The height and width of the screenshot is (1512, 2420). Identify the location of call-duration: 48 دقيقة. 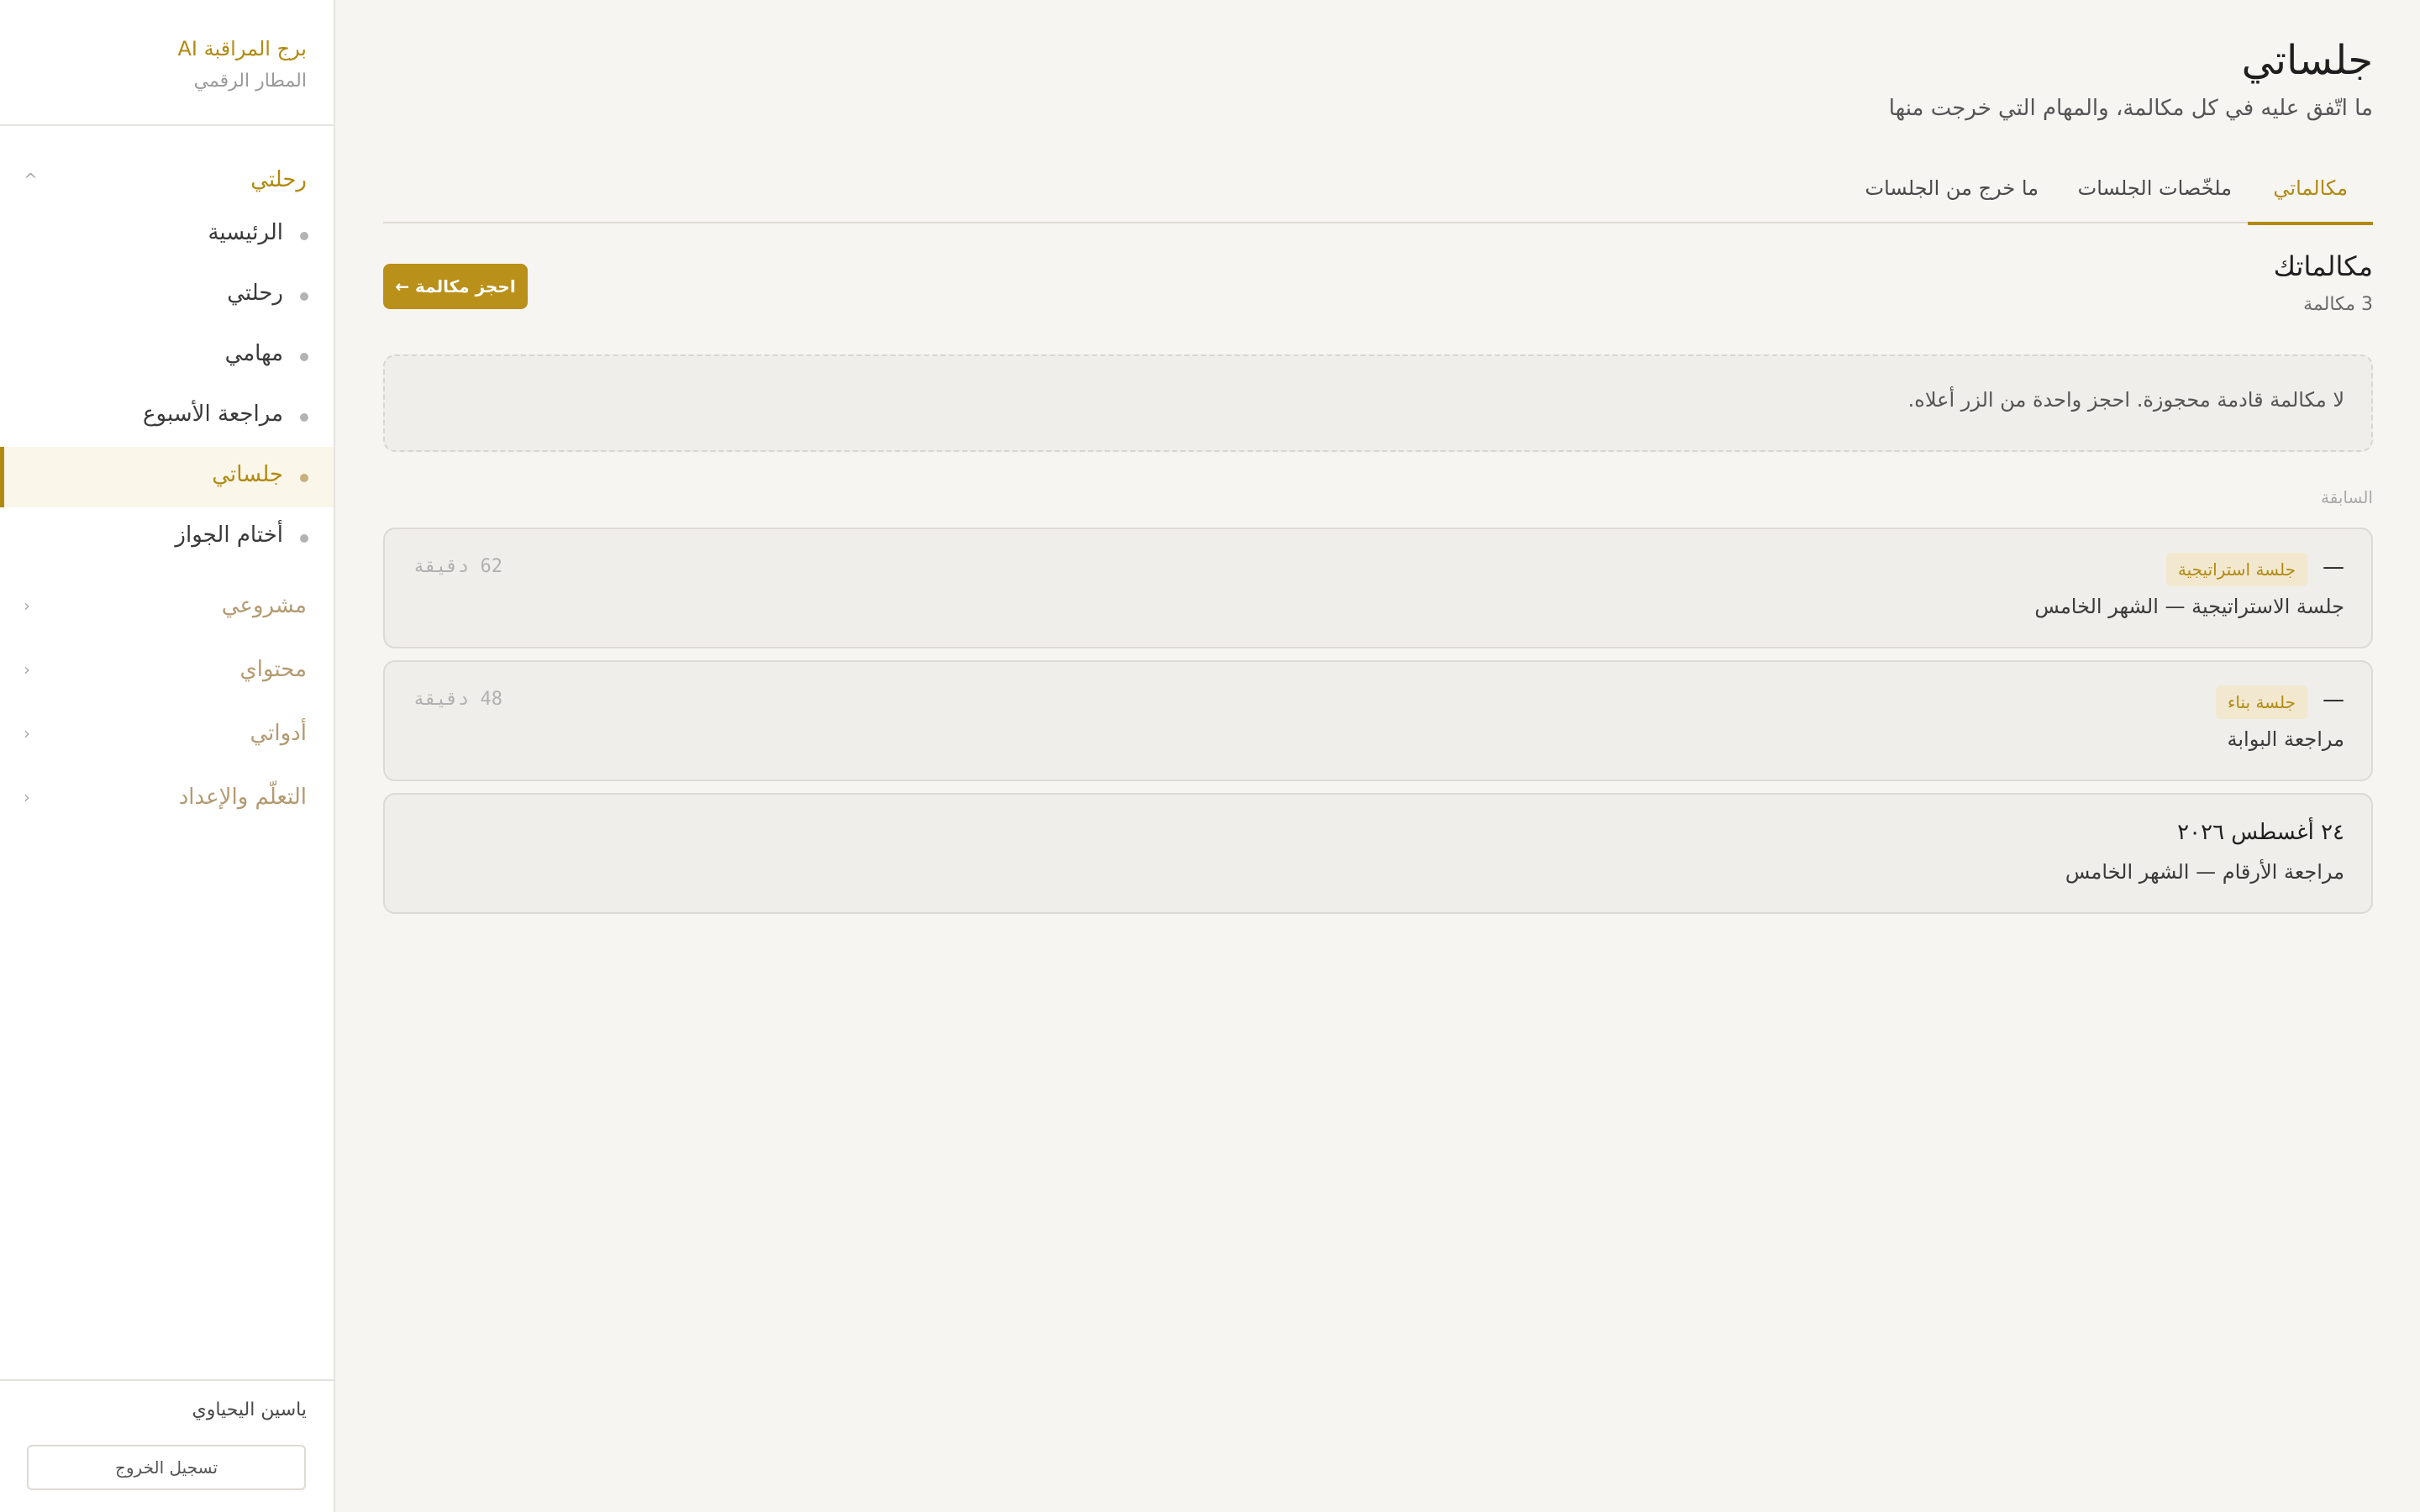
(457, 699).